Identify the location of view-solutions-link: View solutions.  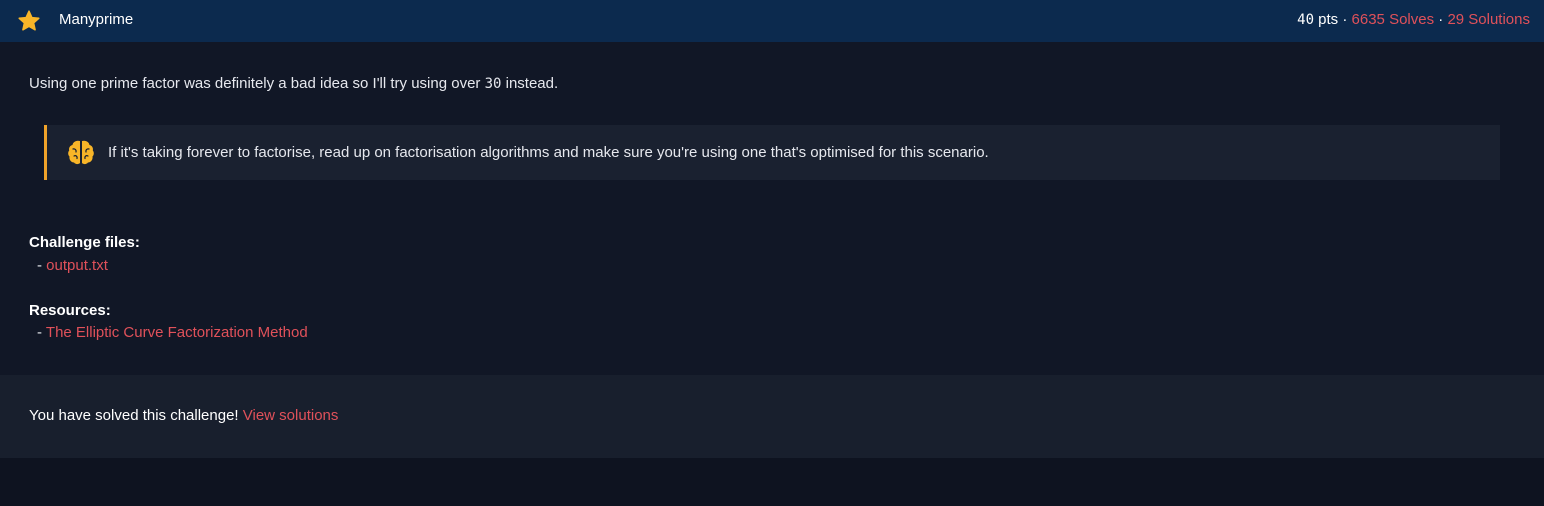
(291, 415).